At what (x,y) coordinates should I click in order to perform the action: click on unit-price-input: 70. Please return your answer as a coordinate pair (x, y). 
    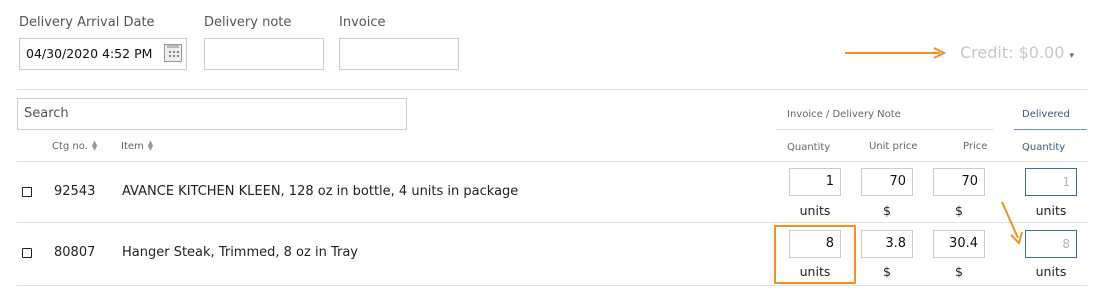
    Looking at the image, I should click on (887, 182).